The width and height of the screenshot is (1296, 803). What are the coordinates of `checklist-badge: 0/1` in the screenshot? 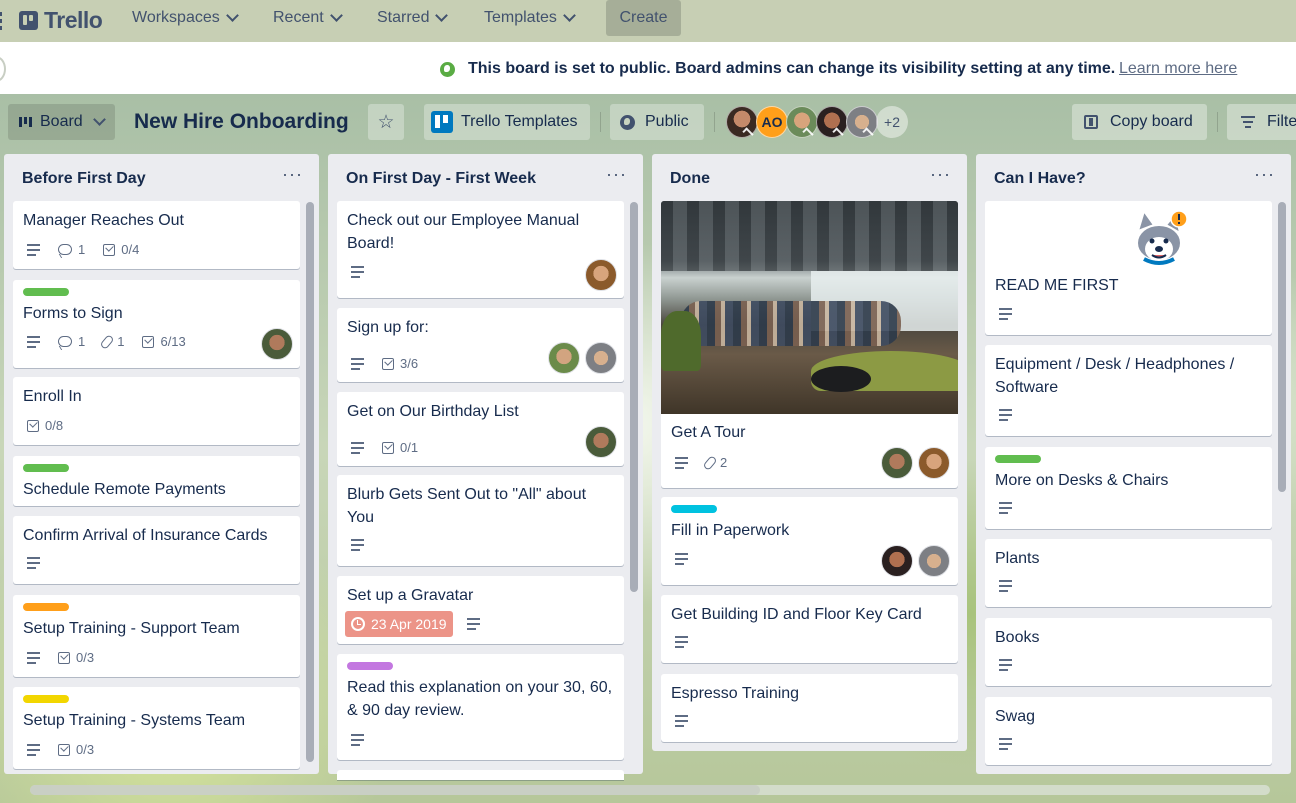 It's located at (400, 447).